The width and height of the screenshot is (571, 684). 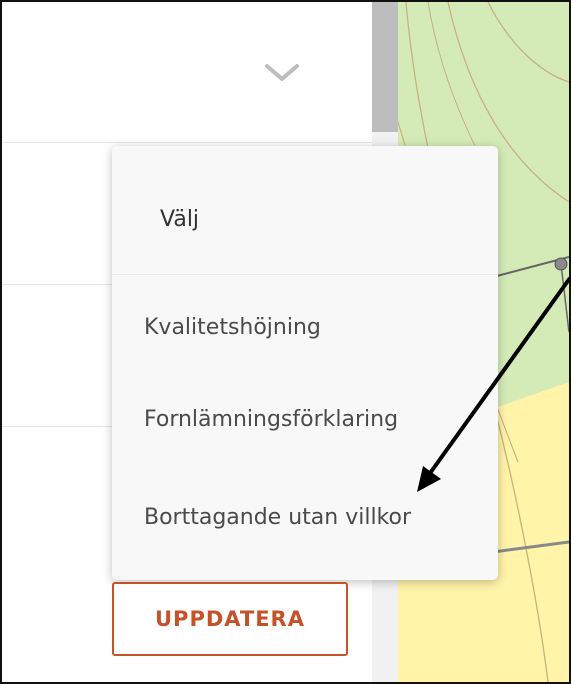 What do you see at coordinates (385, 67) in the screenshot?
I see `scrollbar-thumb` at bounding box center [385, 67].